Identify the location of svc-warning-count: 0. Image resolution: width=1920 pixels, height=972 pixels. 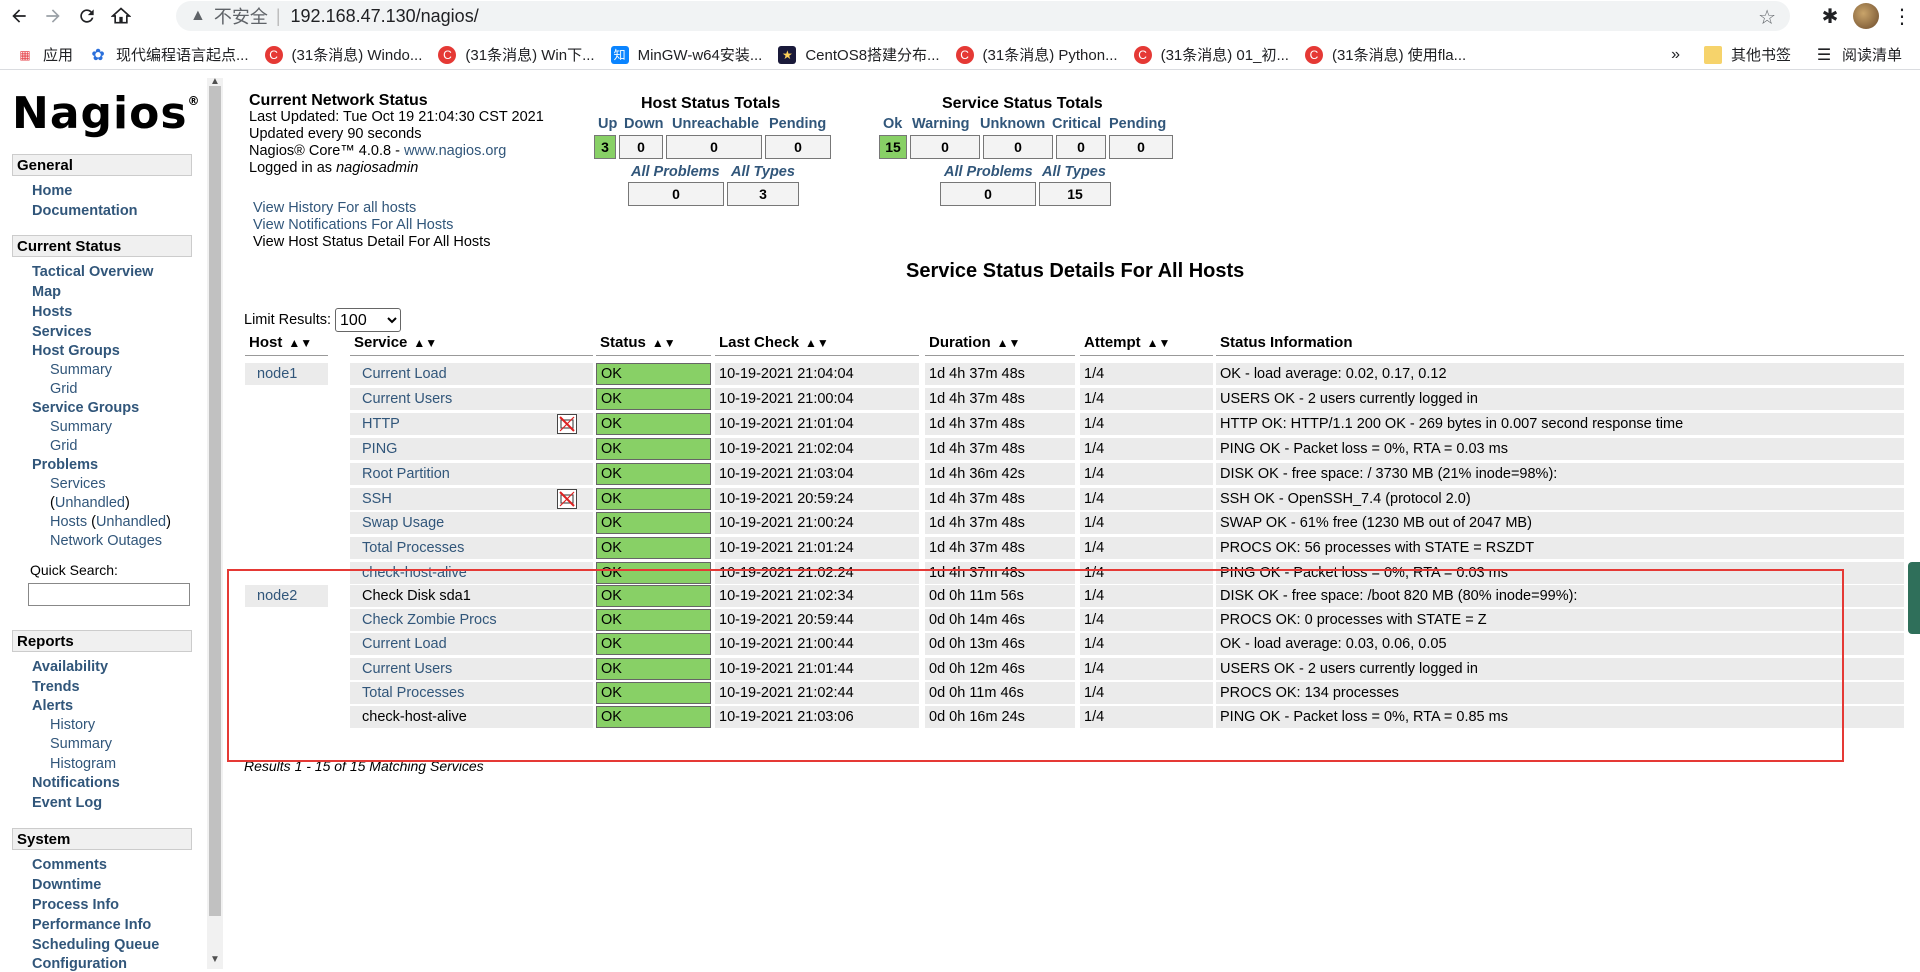
(945, 147).